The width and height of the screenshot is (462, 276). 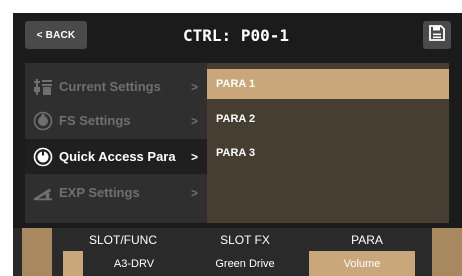 I want to click on save-button, so click(x=437, y=35).